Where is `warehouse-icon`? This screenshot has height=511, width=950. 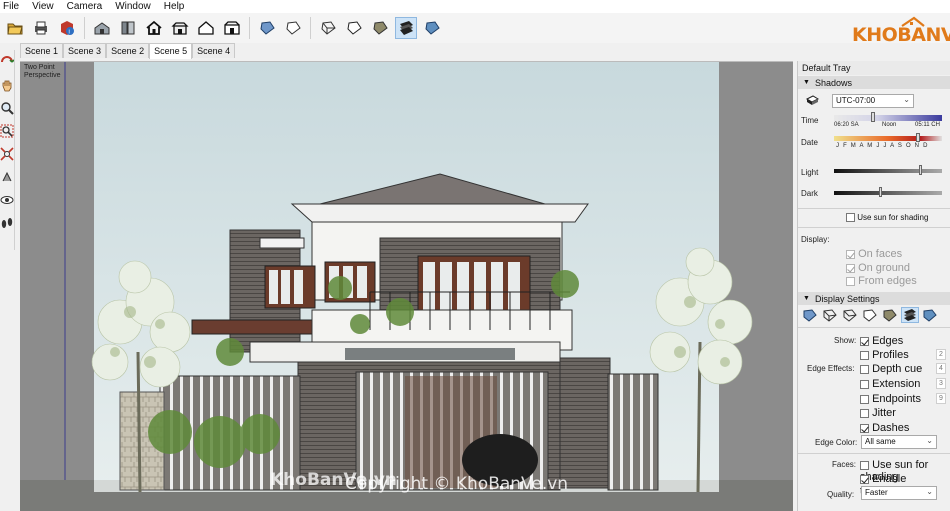
warehouse-icon is located at coordinates (102, 28).